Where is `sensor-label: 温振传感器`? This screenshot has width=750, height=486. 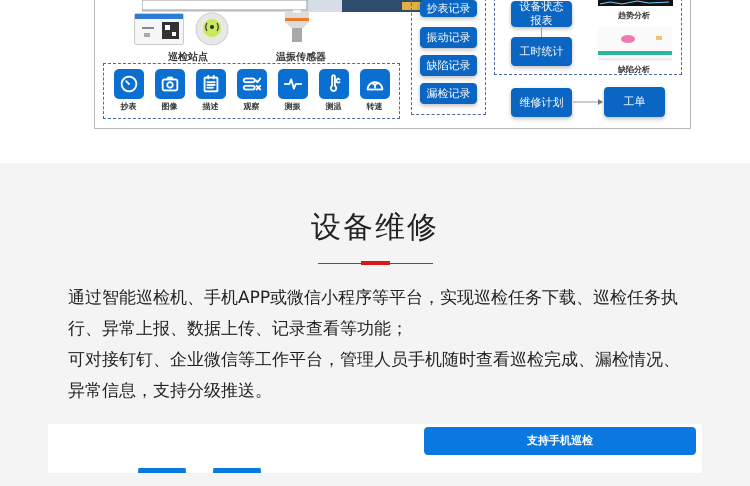 sensor-label: 温振传感器 is located at coordinates (301, 57).